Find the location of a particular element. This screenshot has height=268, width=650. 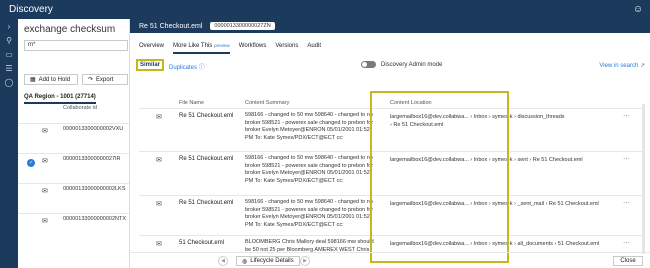

item-id: 00000133000000027IR is located at coordinates (92, 159).